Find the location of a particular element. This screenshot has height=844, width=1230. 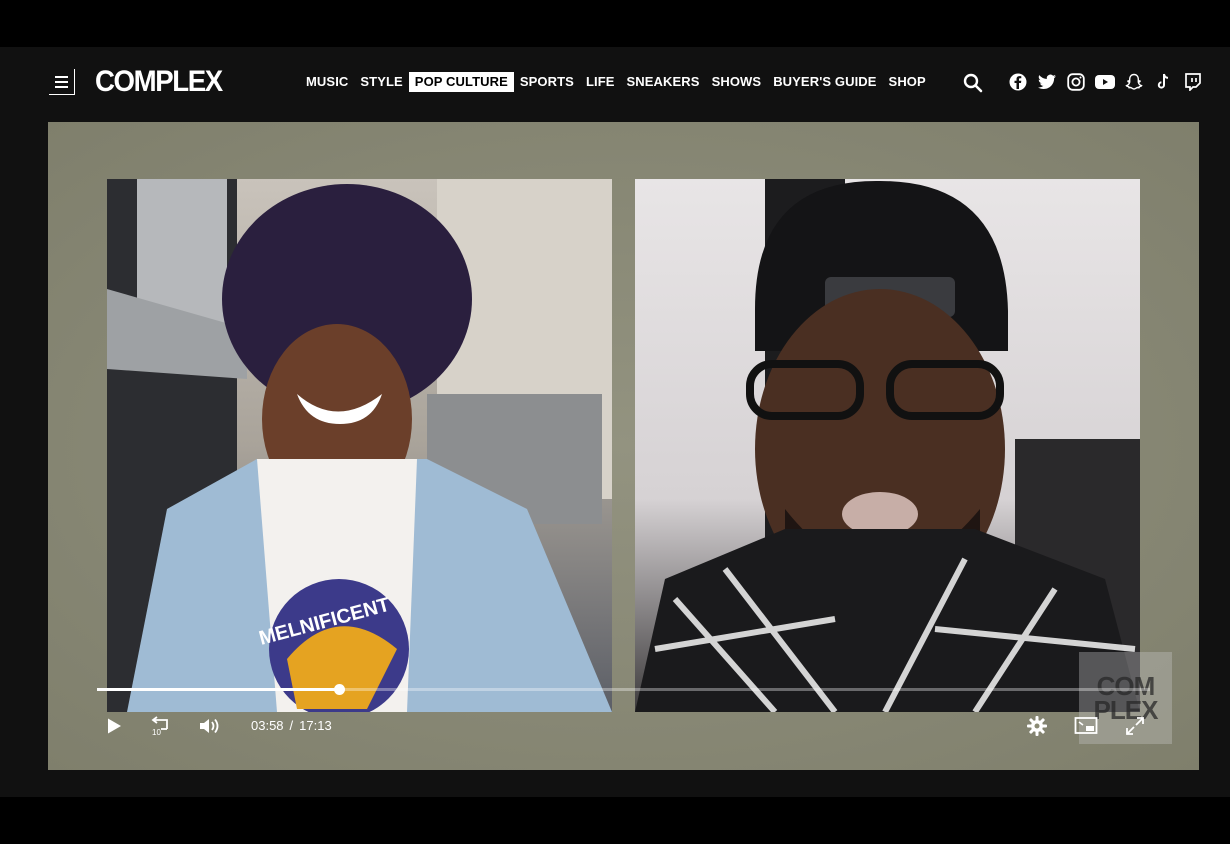

instagram-icon is located at coordinates (1076, 82).